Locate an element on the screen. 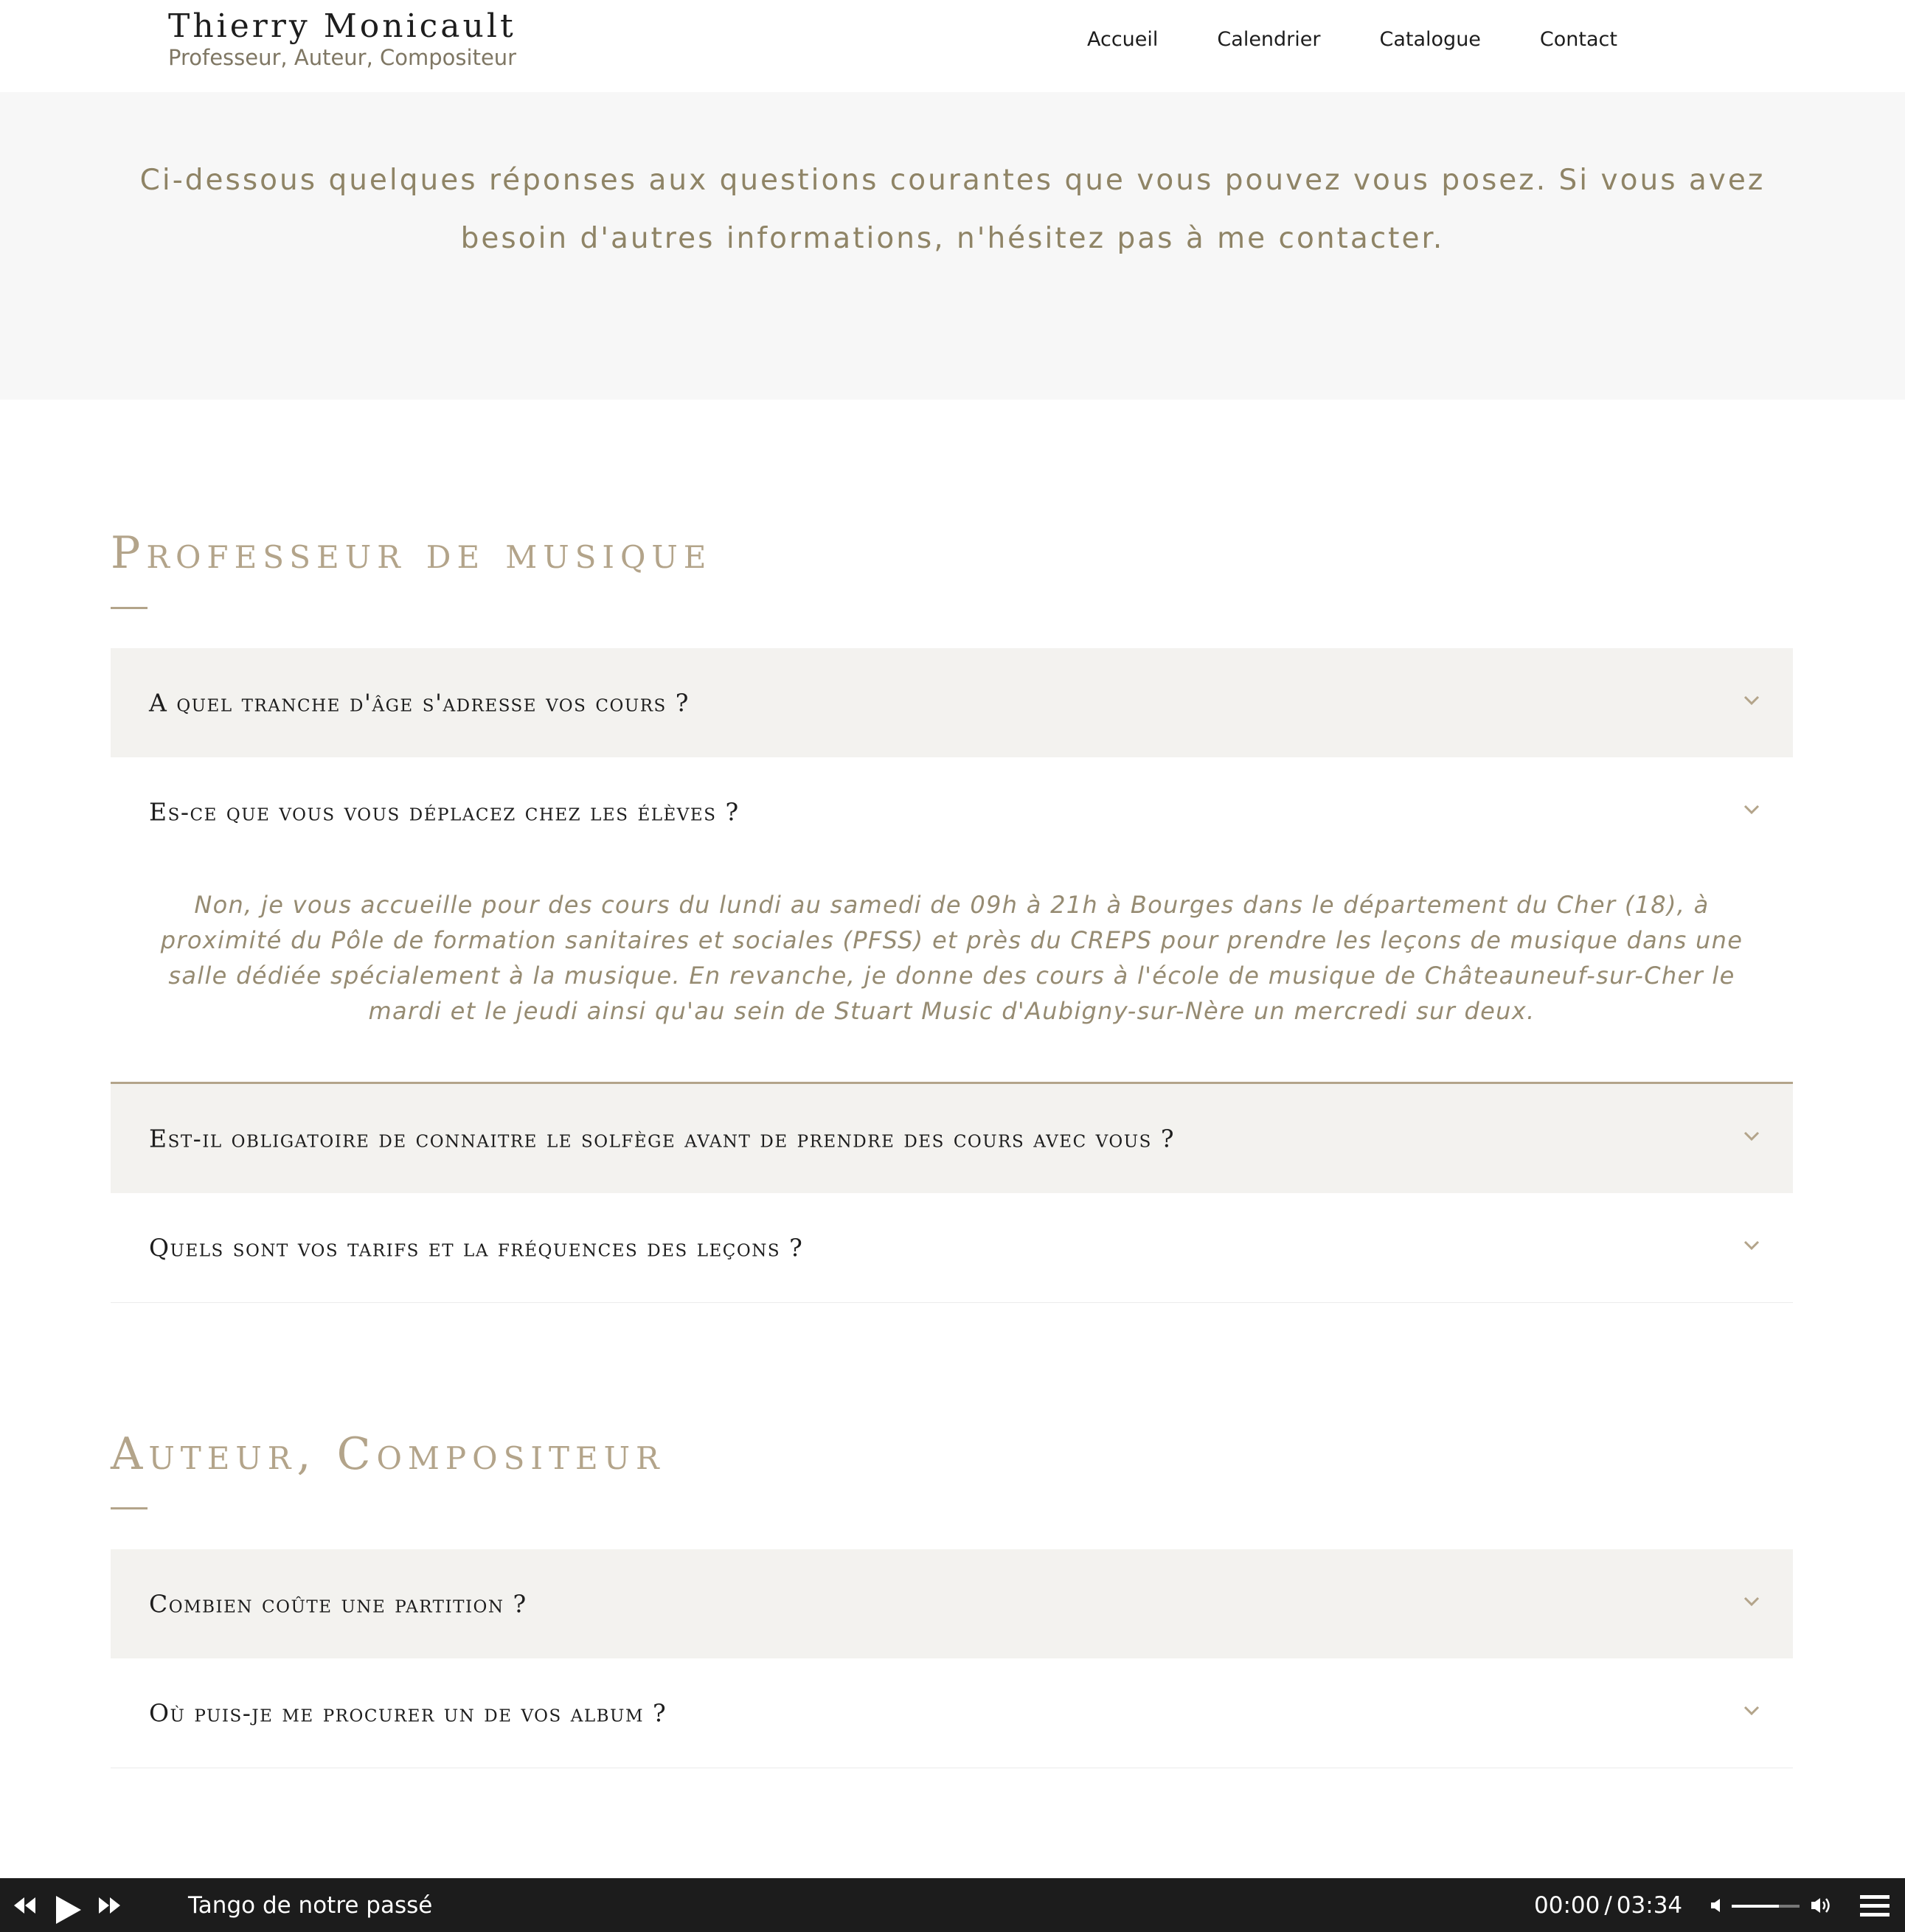  previous-icon is located at coordinates (24, 1905).